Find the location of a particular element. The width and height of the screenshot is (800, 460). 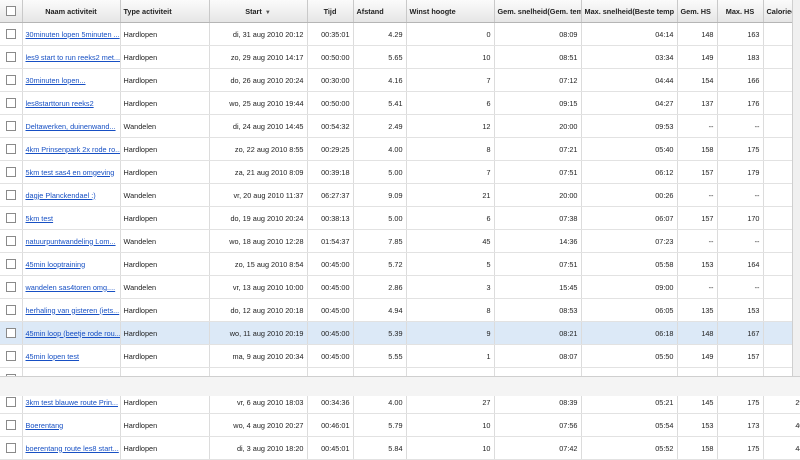

table-cell-max-hs: 164 is located at coordinates (740, 264).